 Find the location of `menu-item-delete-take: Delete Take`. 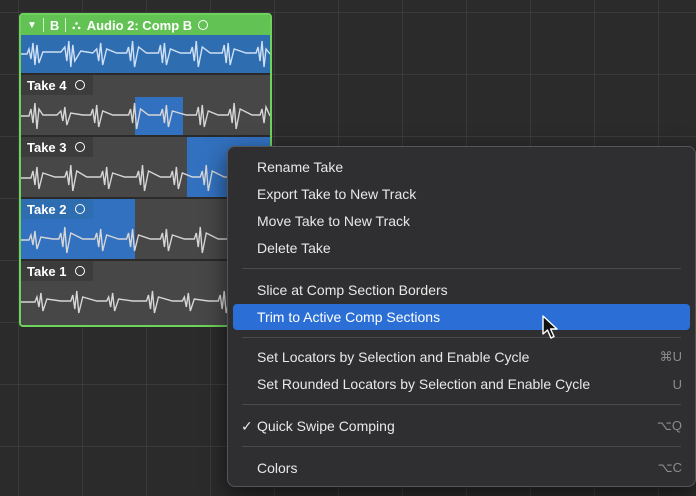

menu-item-delete-take: Delete Take is located at coordinates (461, 248).